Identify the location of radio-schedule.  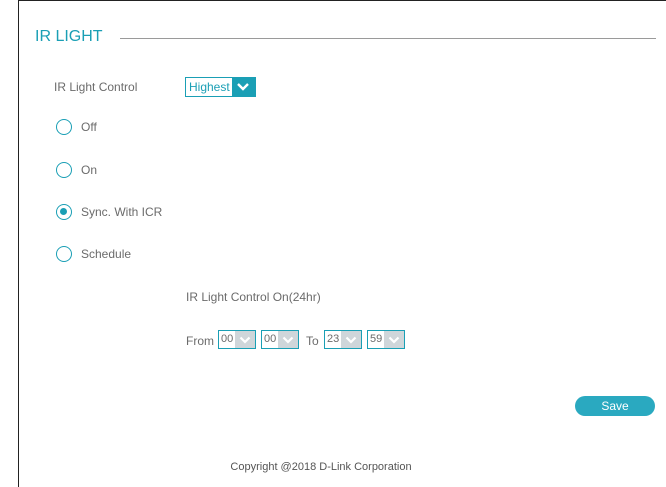
(64, 254).